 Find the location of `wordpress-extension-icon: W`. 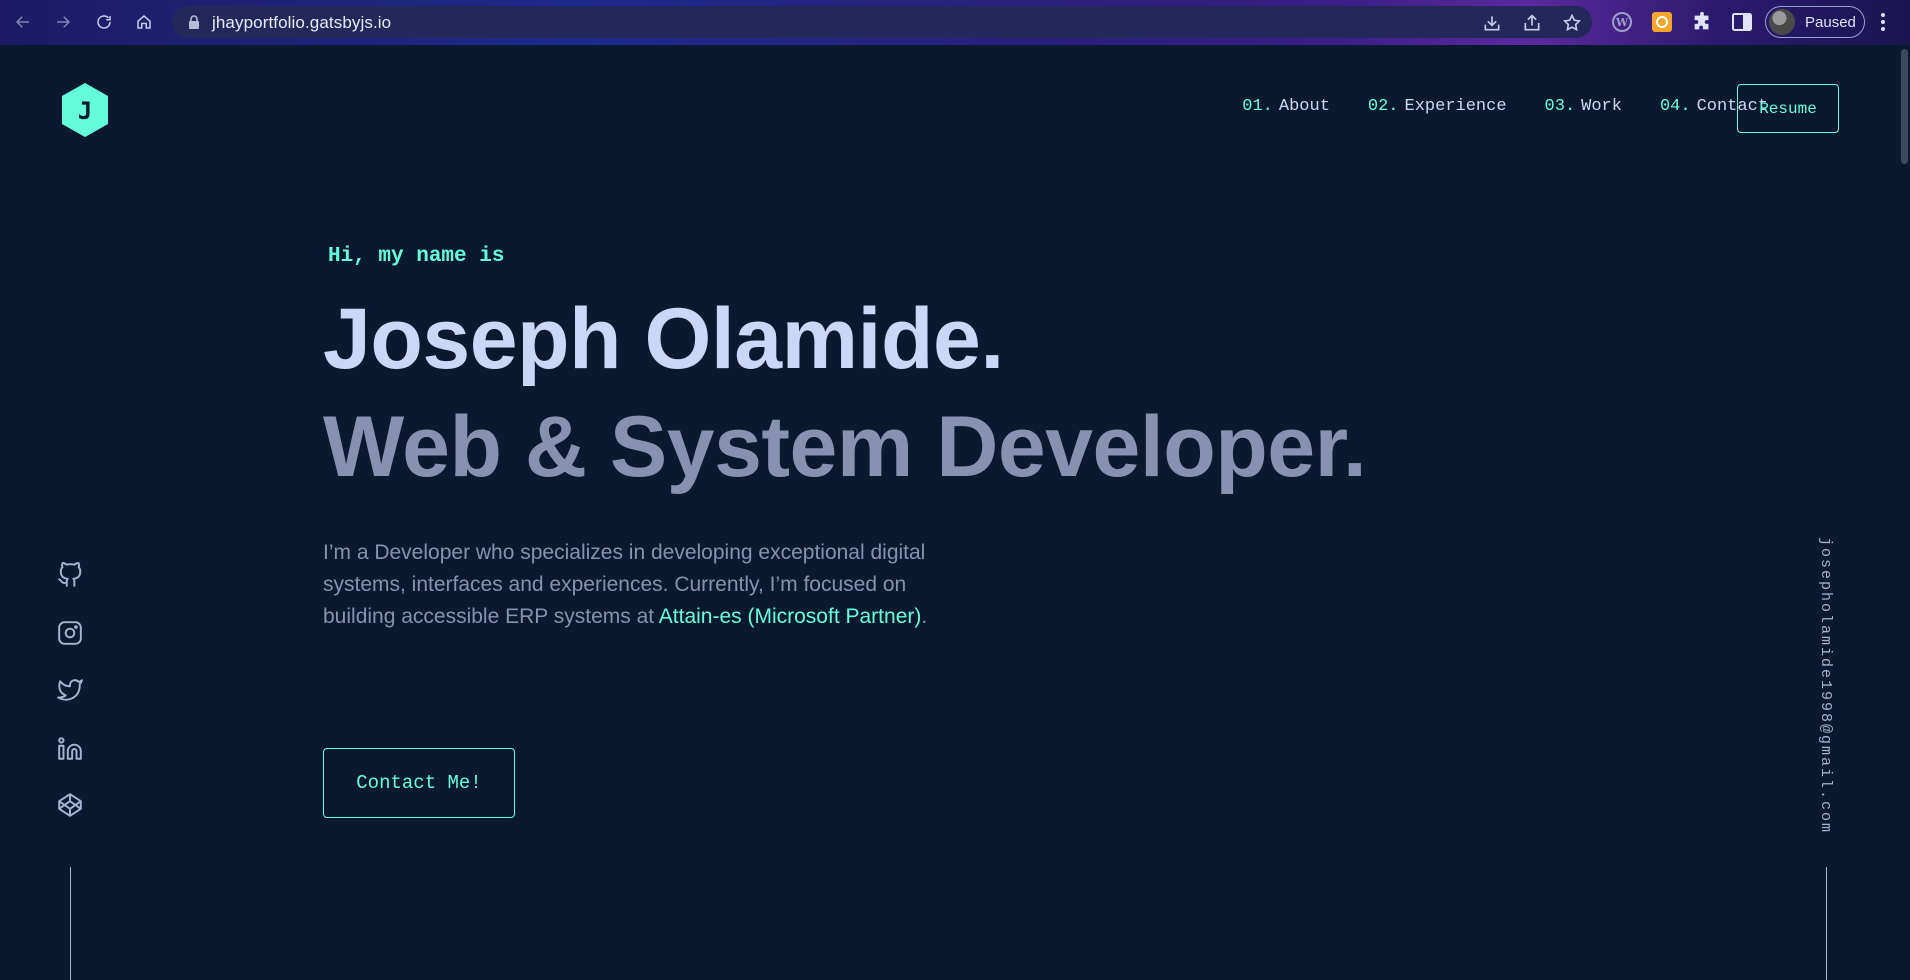

wordpress-extension-icon: W is located at coordinates (1622, 22).